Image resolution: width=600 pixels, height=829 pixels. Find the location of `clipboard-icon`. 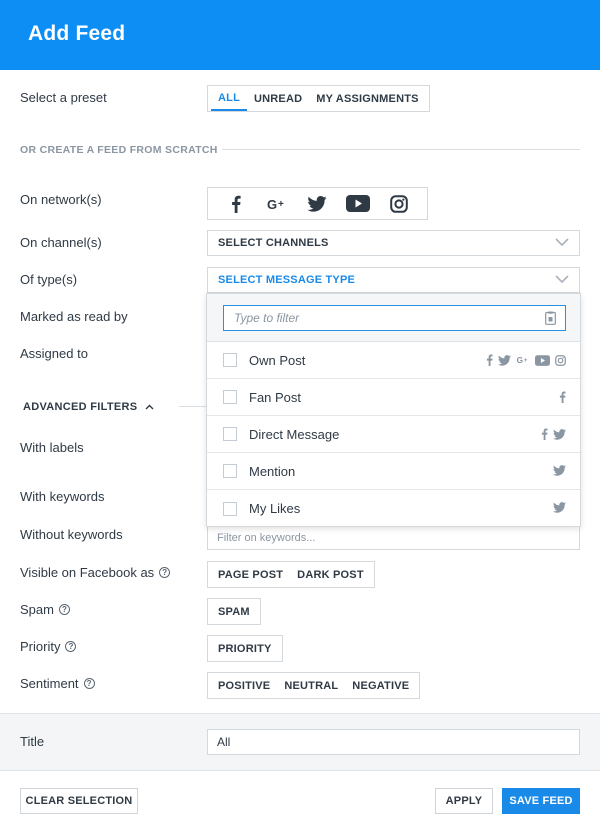

clipboard-icon is located at coordinates (550, 320).